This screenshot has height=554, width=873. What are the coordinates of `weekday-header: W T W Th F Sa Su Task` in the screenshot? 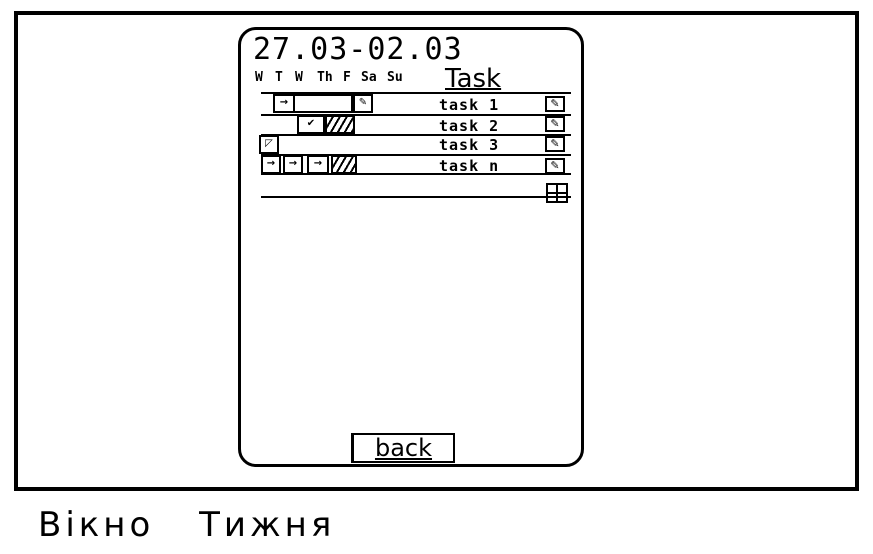 It's located at (415, 79).